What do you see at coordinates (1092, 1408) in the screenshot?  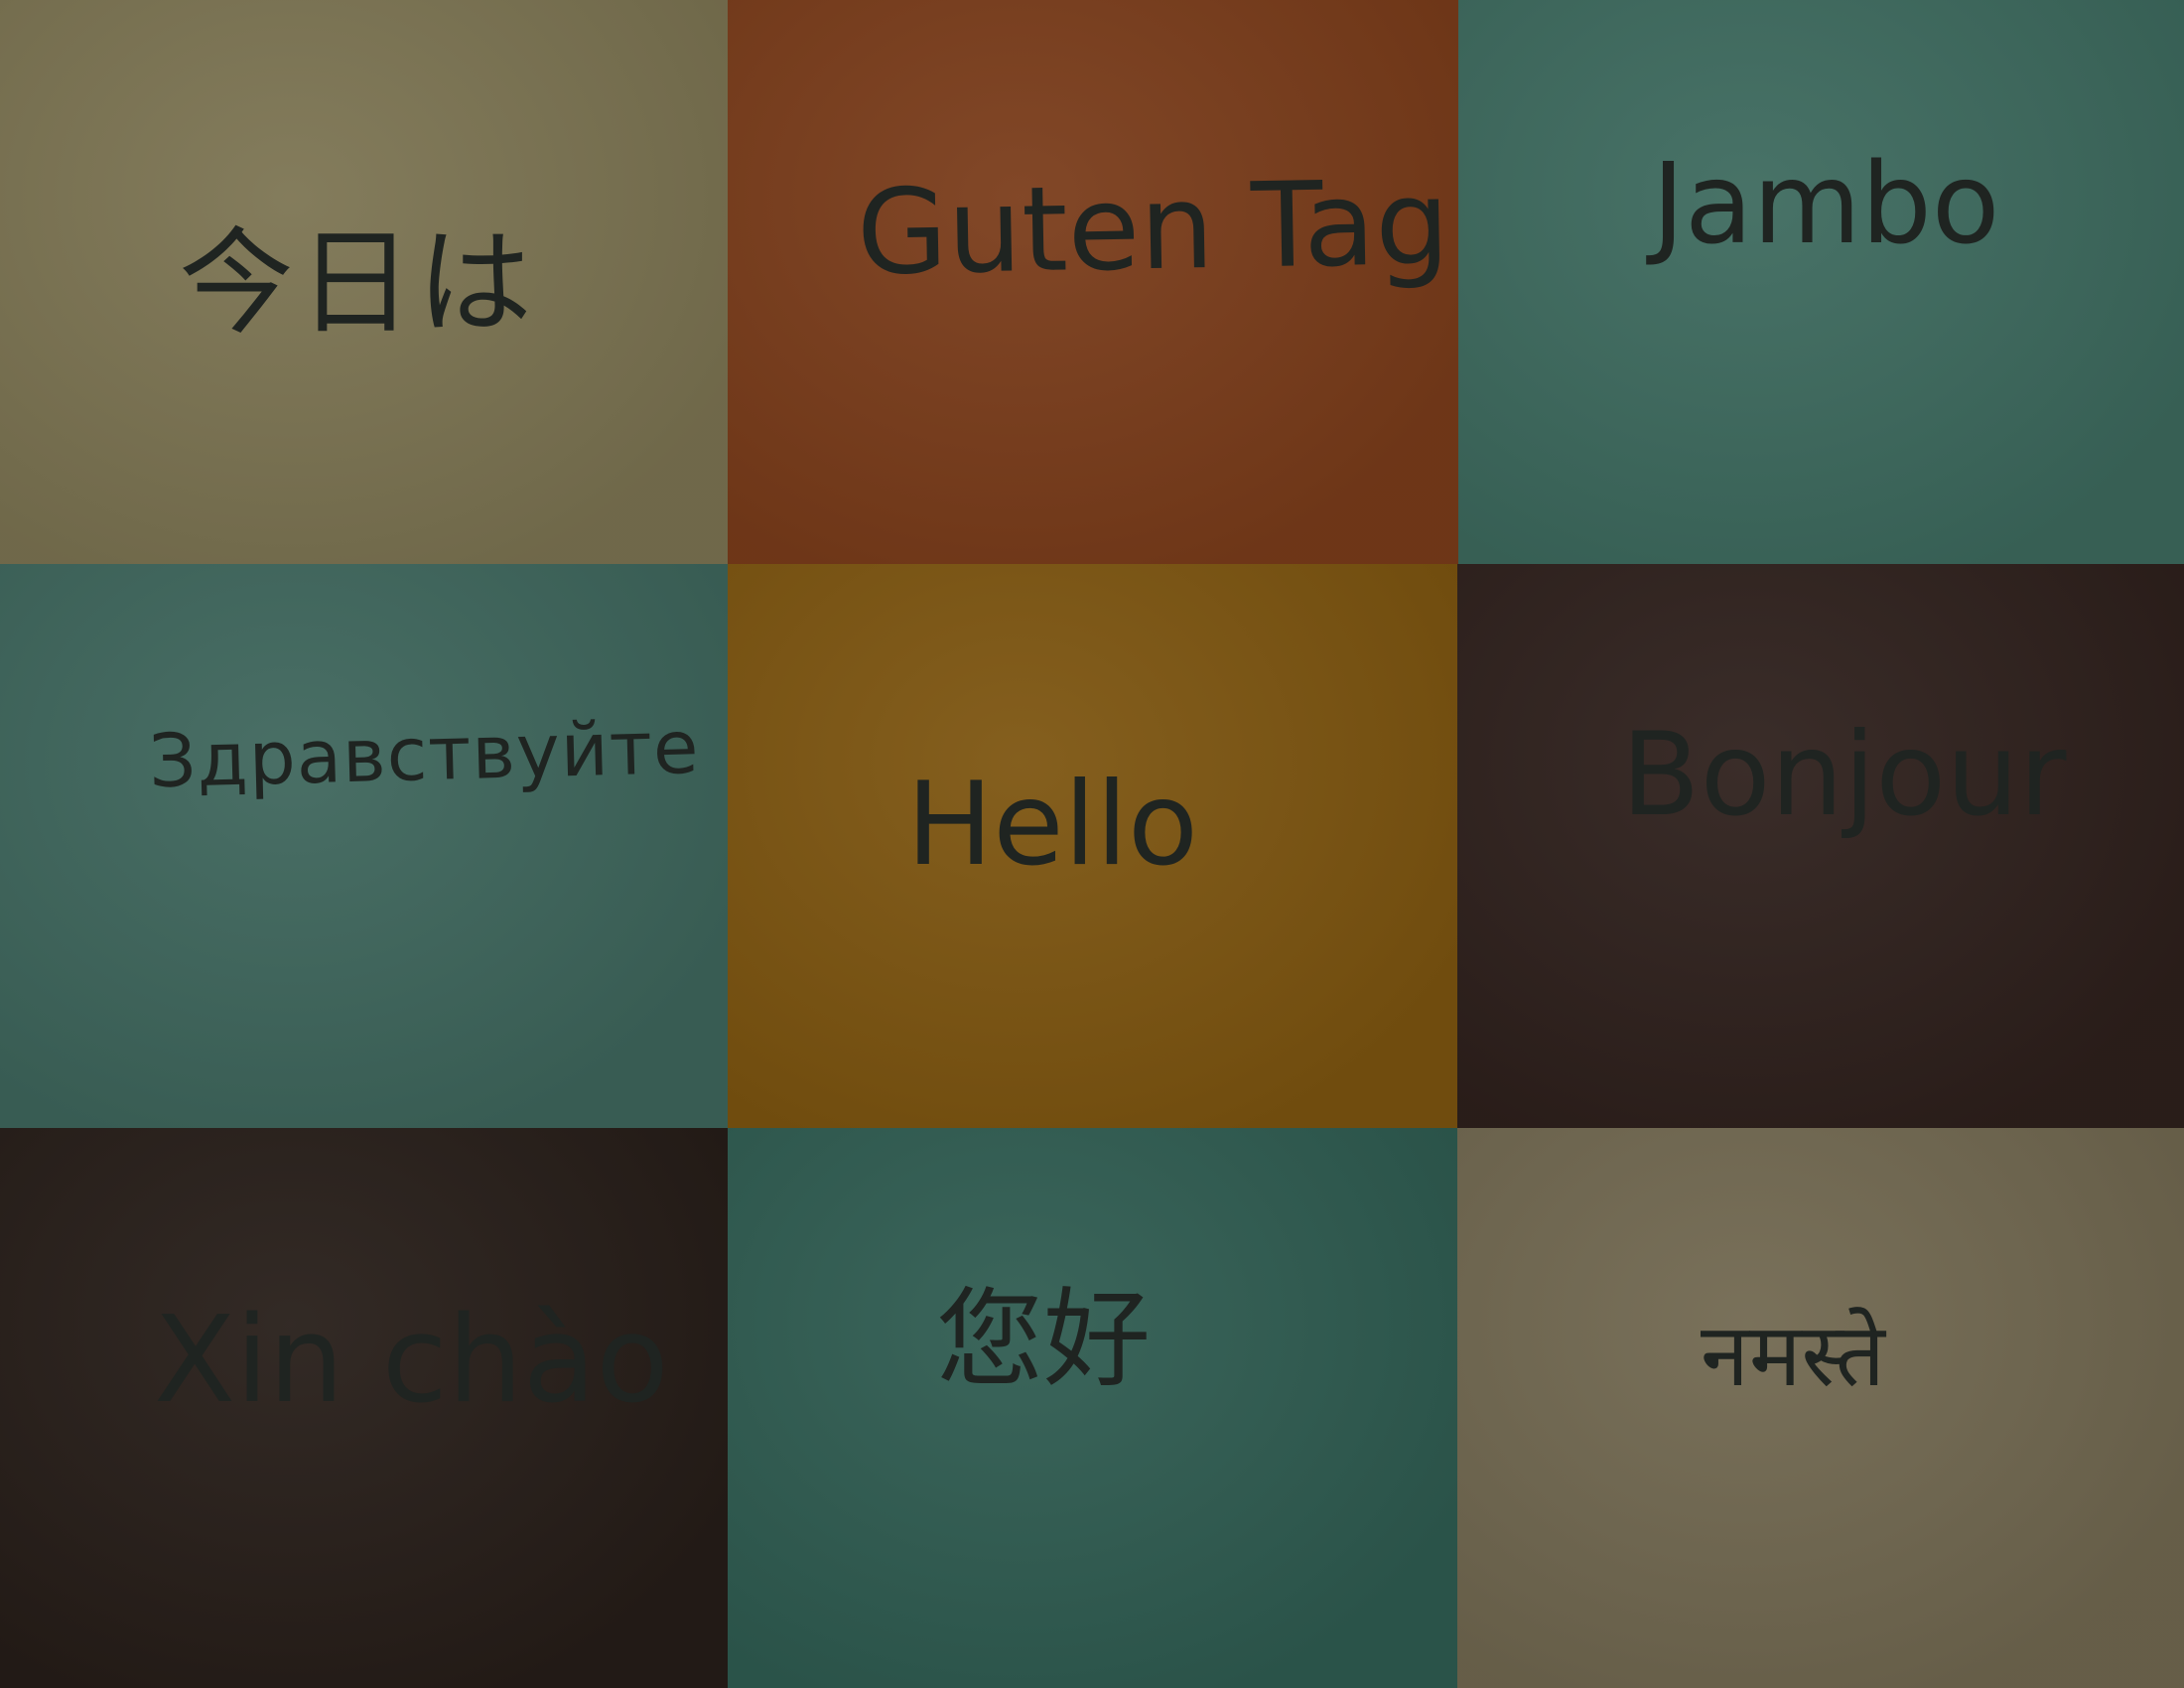 I see `card-chinese: 您好` at bounding box center [1092, 1408].